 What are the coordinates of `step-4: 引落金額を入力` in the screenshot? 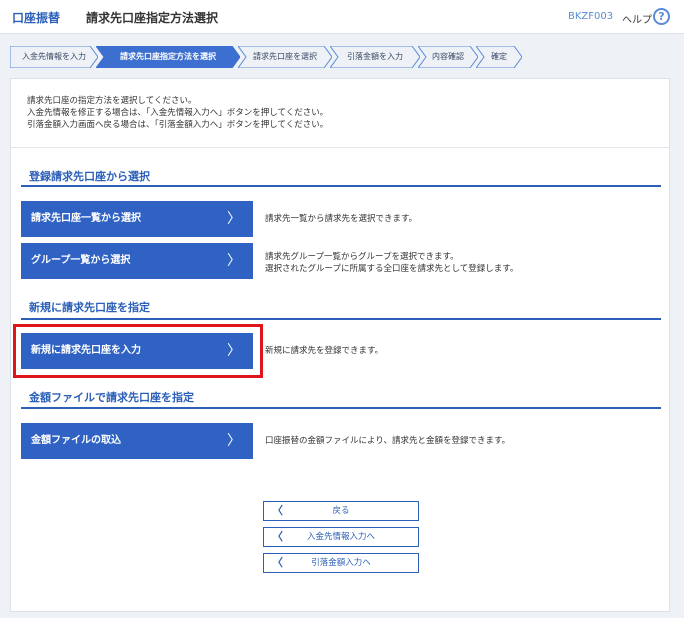 It's located at (375, 57).